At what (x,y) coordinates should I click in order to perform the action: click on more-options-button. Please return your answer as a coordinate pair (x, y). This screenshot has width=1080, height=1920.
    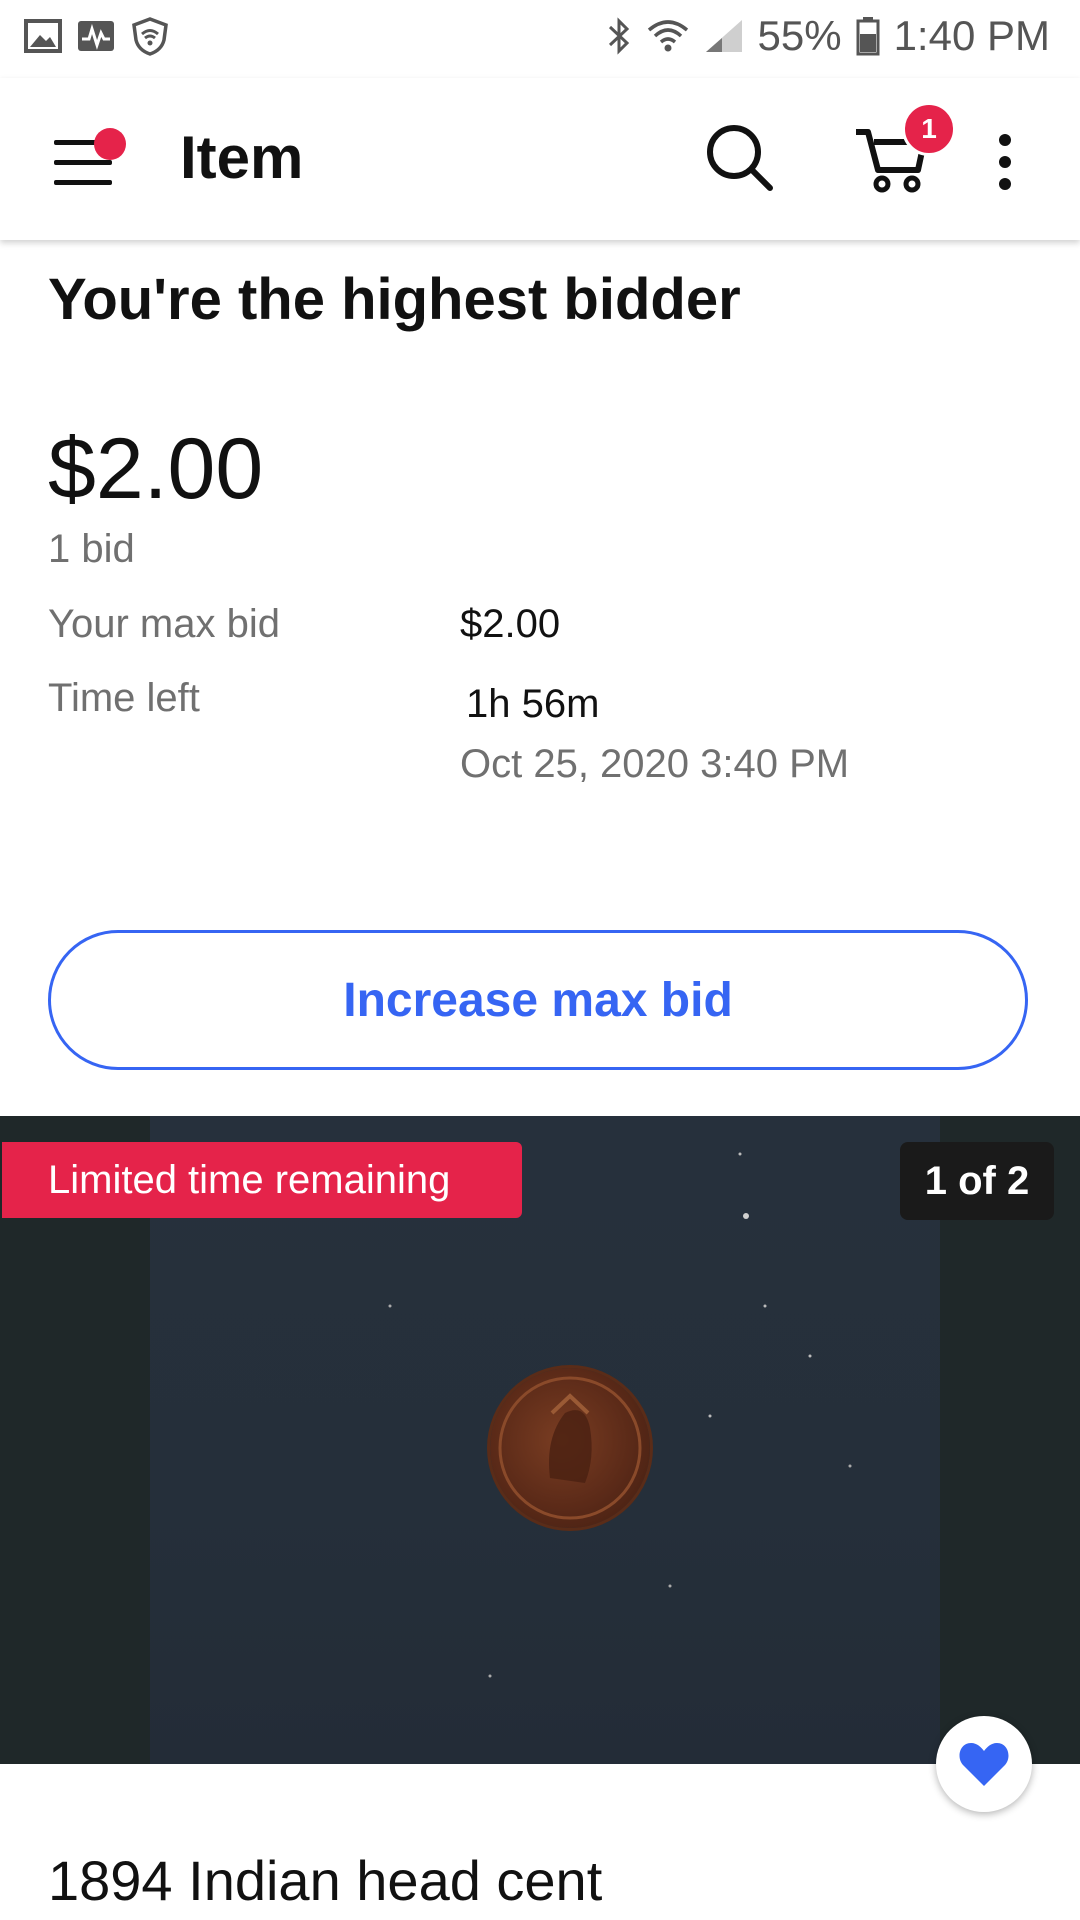
    Looking at the image, I should click on (1015, 162).